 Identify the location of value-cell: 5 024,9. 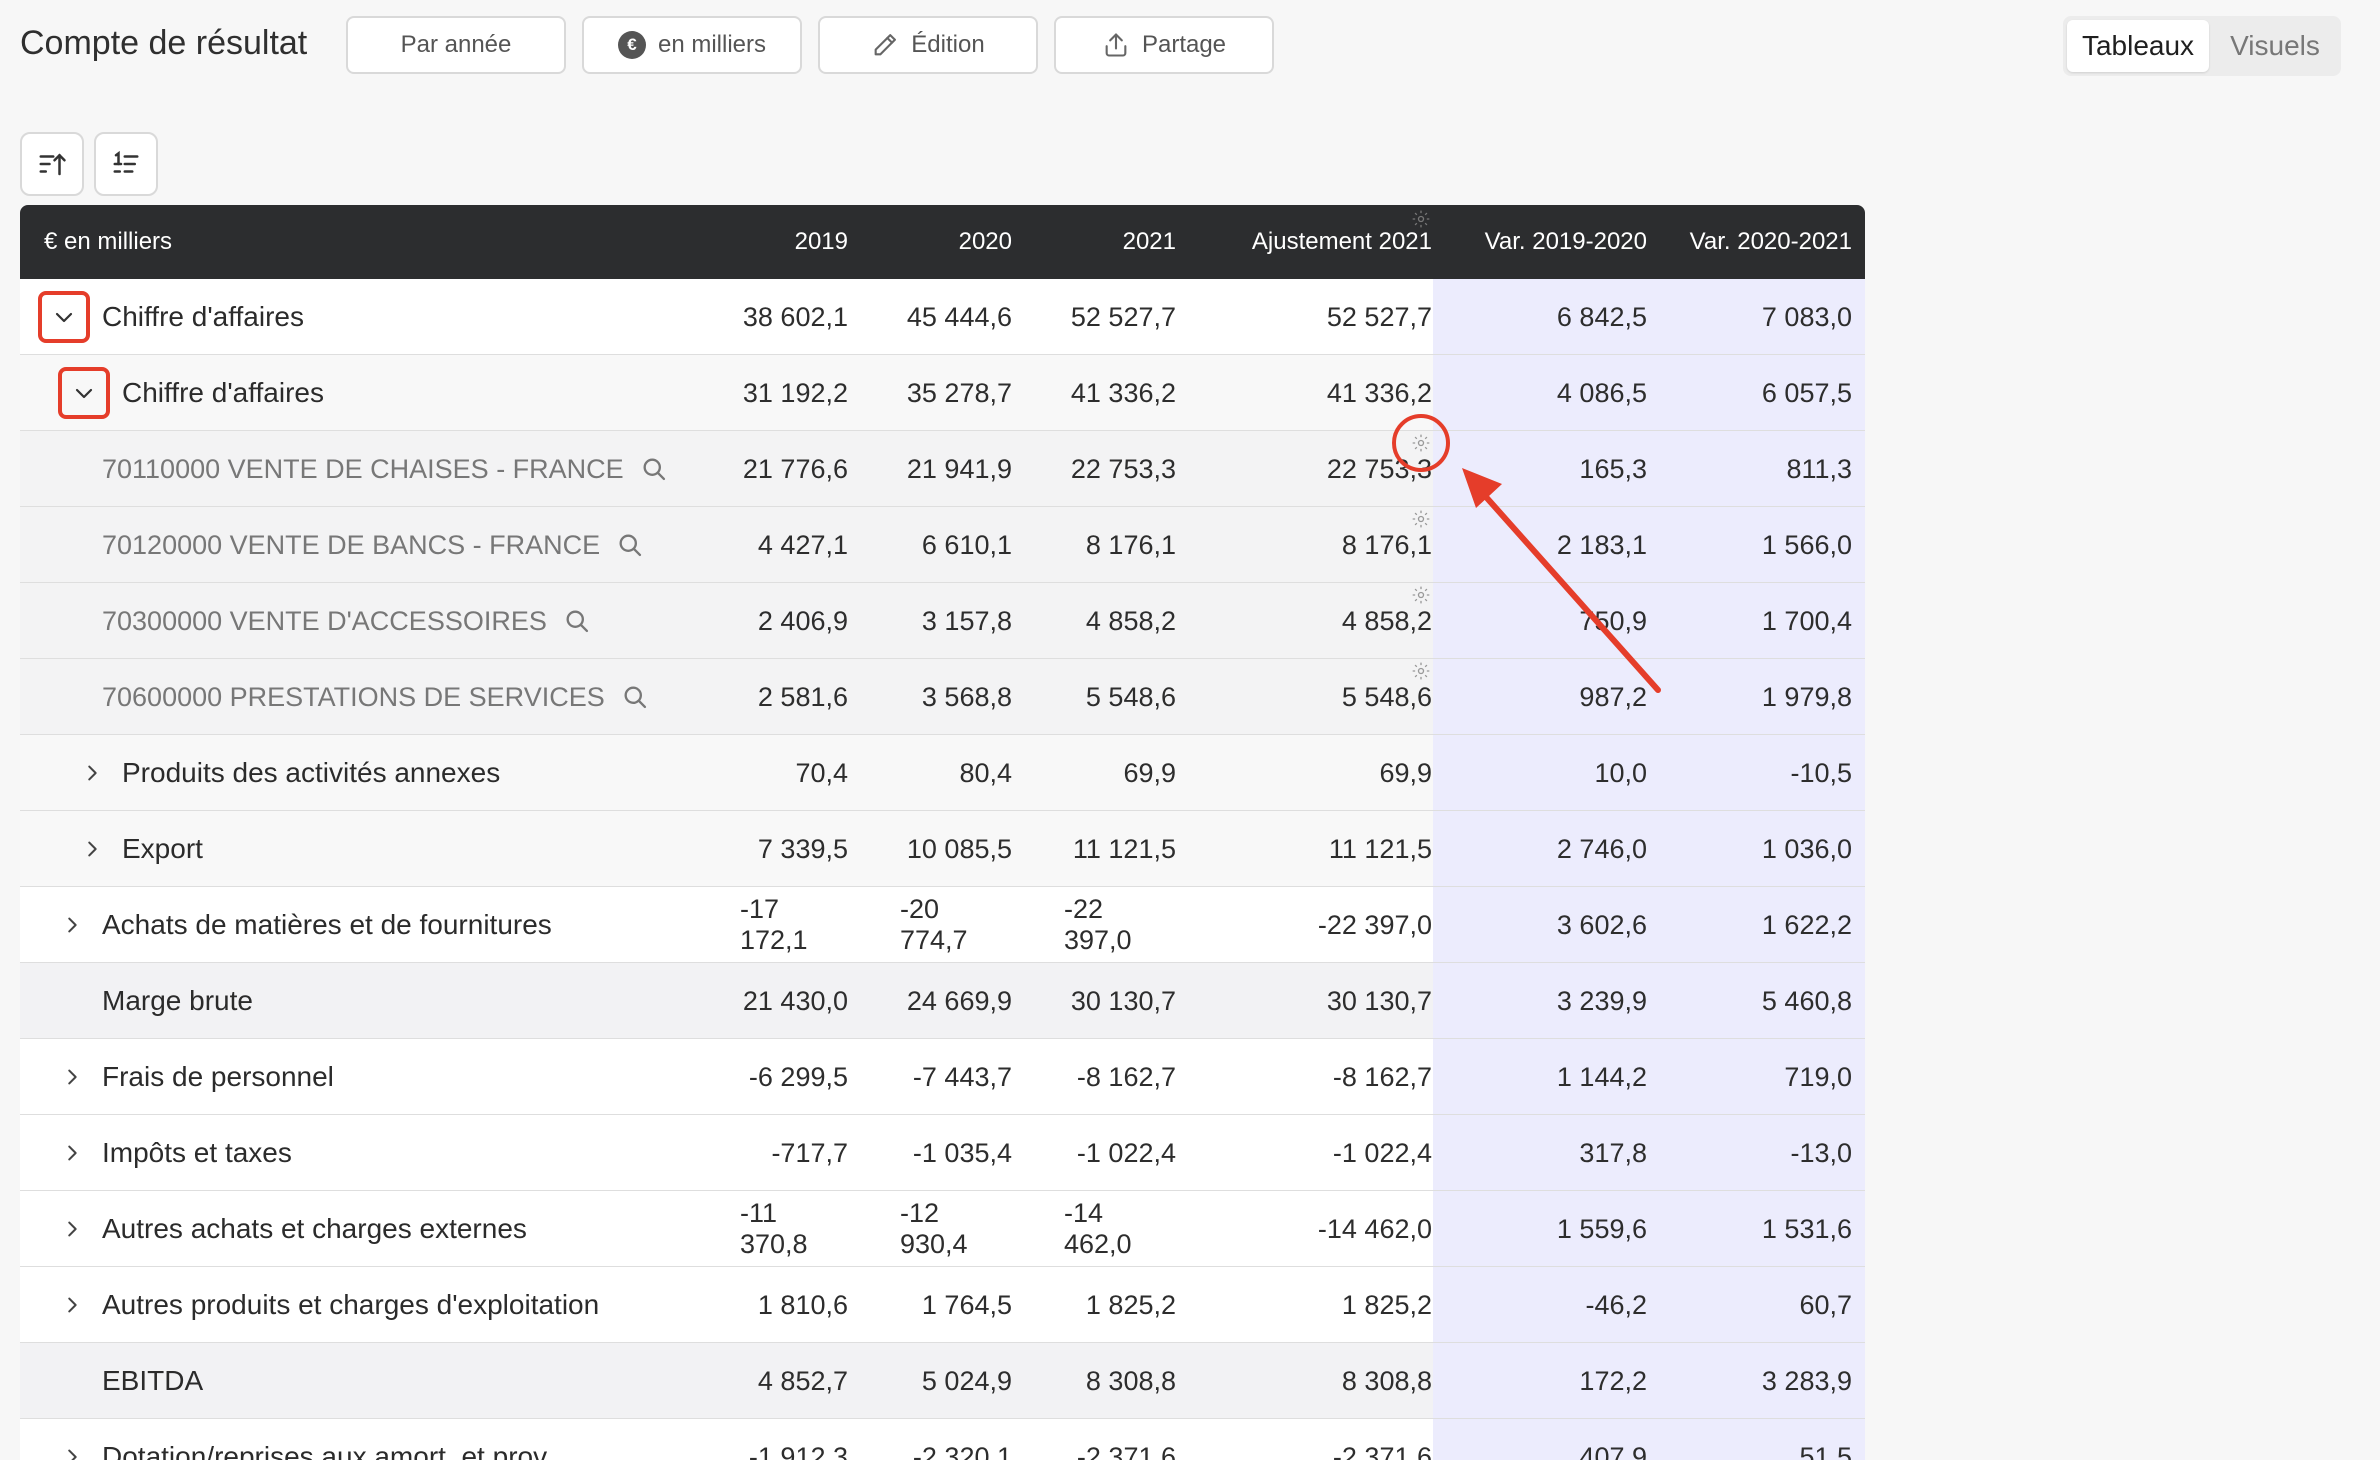
(966, 1380).